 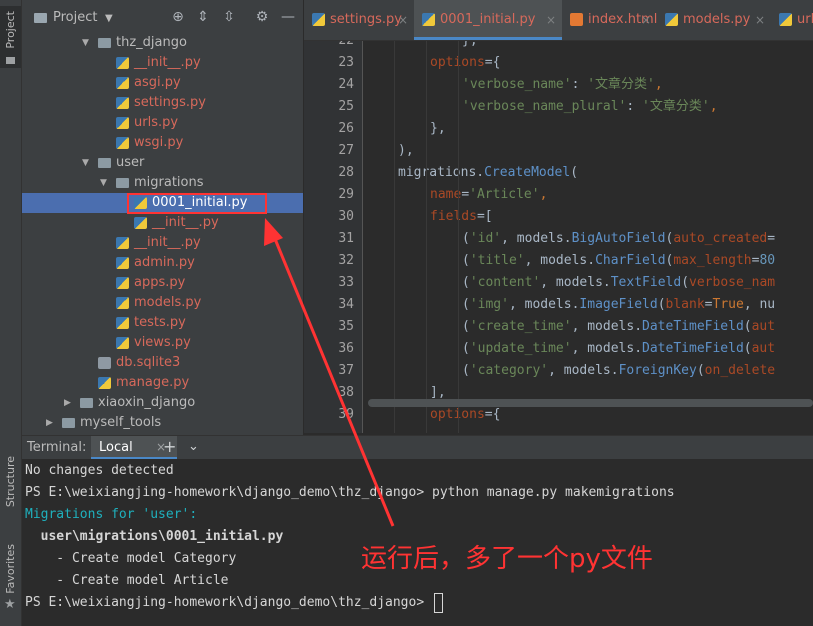 What do you see at coordinates (605, 151) in the screenshot?
I see `code-line: ),` at bounding box center [605, 151].